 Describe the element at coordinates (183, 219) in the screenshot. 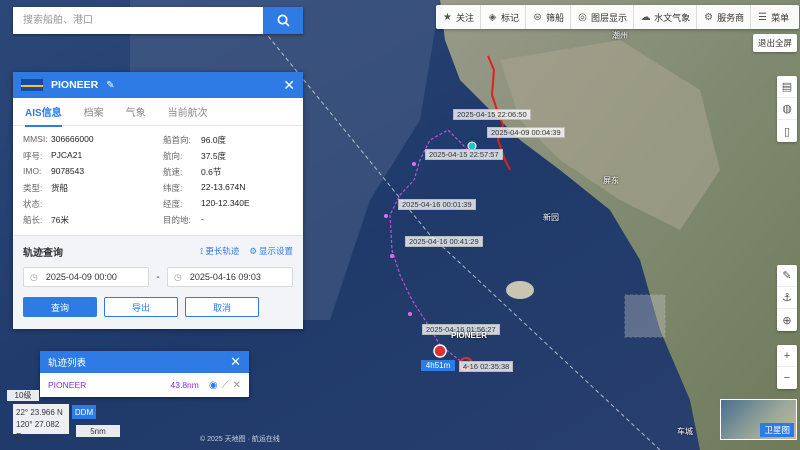

I see `info-row: 目的地: -` at that location.